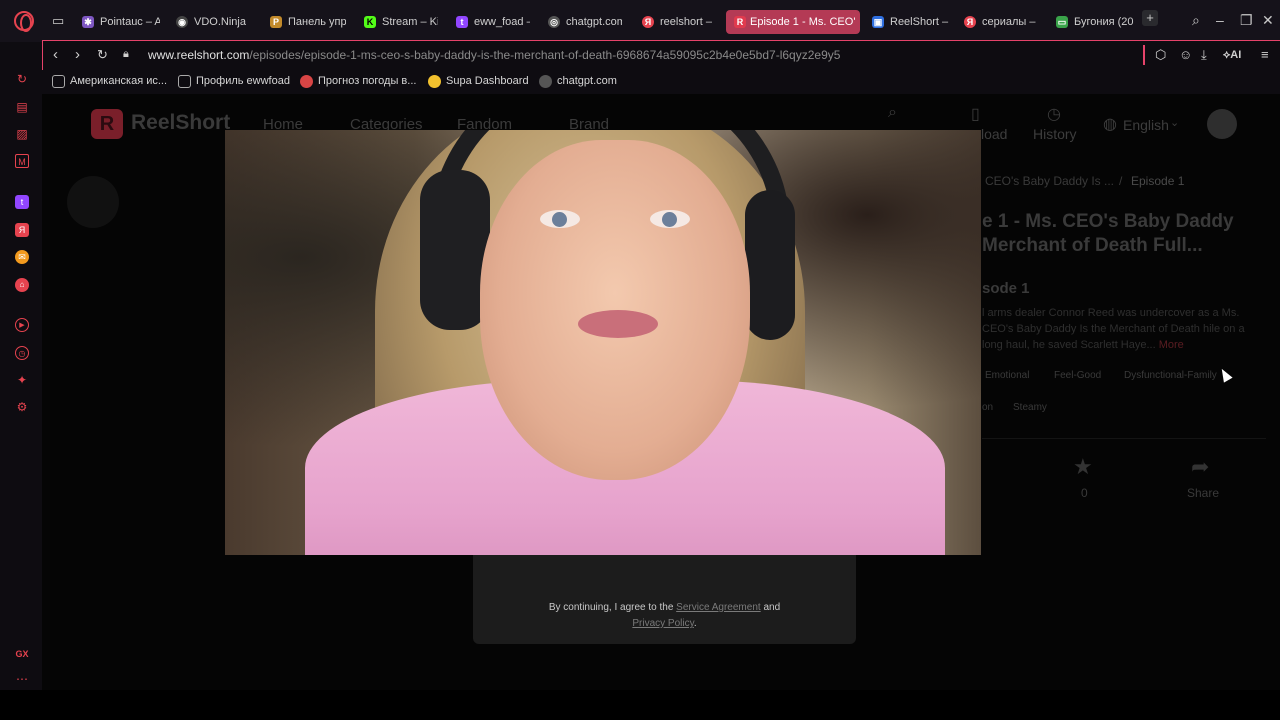  What do you see at coordinates (1110, 124) in the screenshot?
I see `globe-icon: ◍` at bounding box center [1110, 124].